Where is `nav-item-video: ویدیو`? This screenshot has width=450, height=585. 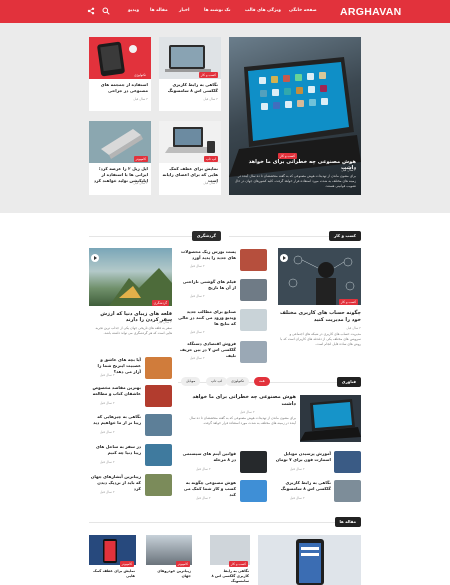 nav-item-video: ویدیو is located at coordinates (133, 10).